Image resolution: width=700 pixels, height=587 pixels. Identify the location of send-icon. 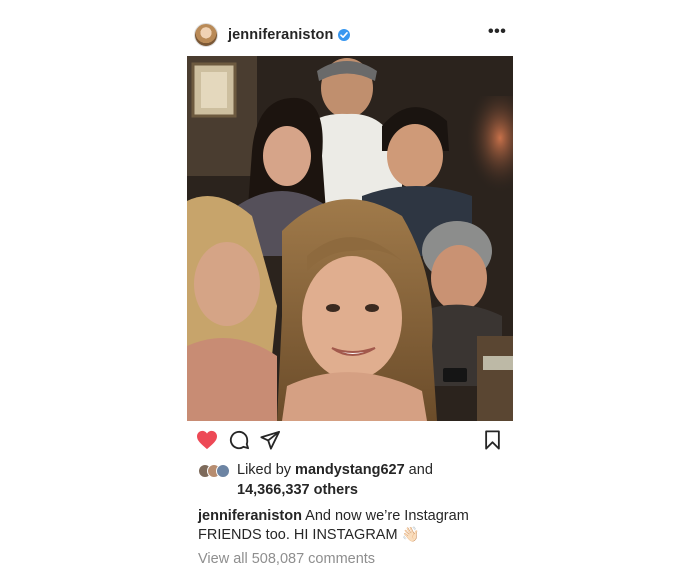
(270, 442).